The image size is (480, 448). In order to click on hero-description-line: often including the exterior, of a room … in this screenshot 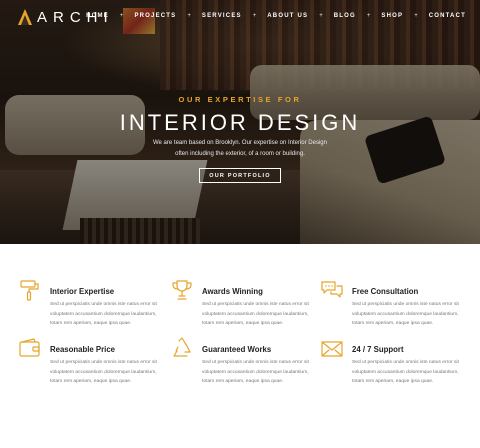, I will do `click(240, 154)`.